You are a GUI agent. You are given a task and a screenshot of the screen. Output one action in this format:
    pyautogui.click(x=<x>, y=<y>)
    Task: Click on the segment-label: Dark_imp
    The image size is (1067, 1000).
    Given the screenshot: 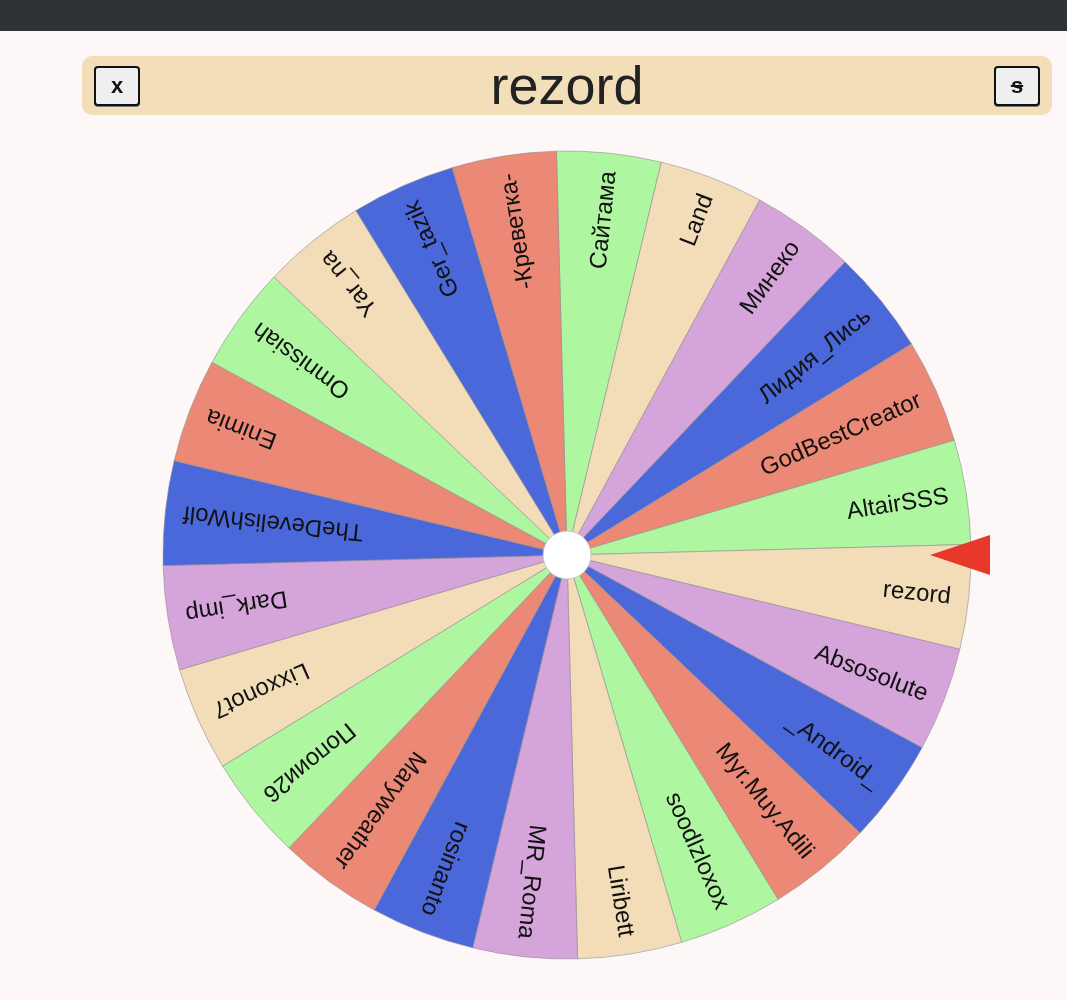 What is the action you would take?
    pyautogui.click(x=236, y=607)
    